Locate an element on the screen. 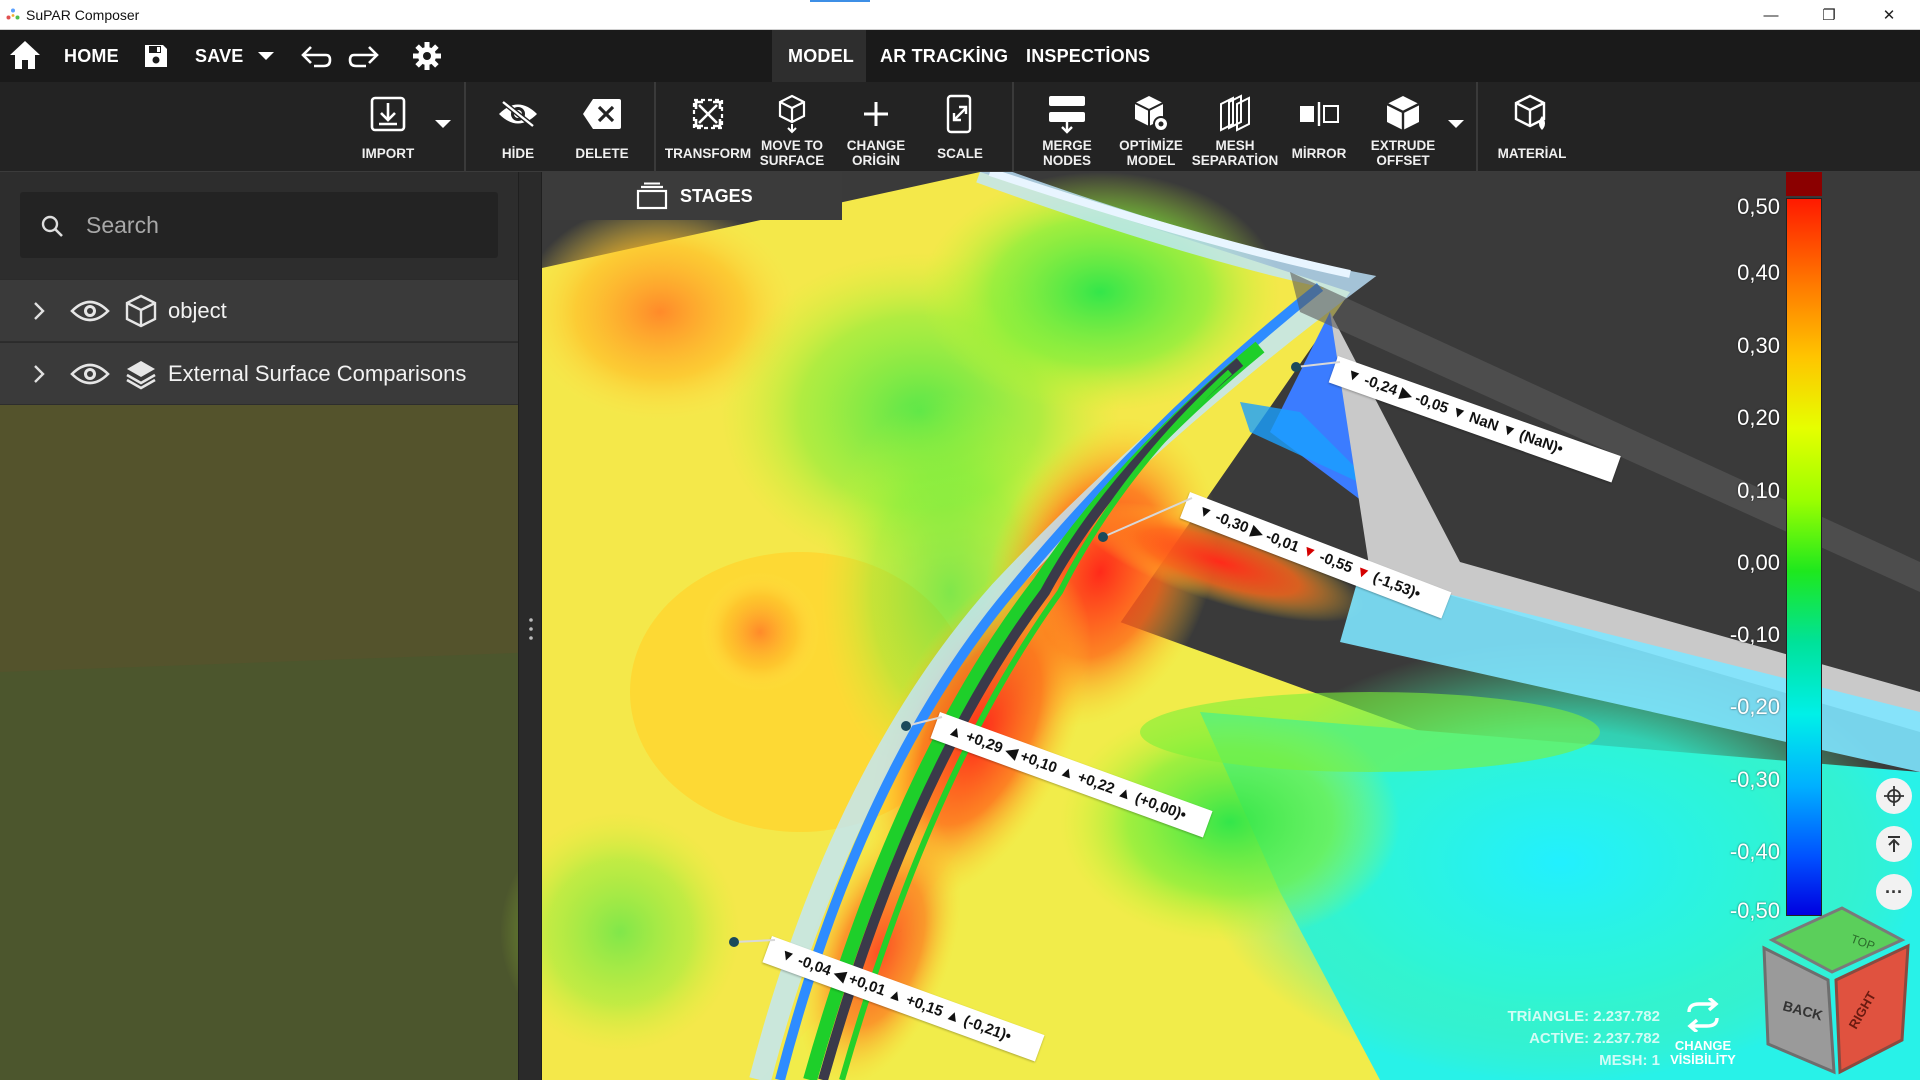 Image resolution: width=1920 pixels, height=1080 pixels. scale-tick: 0,30 is located at coordinates (1758, 345).